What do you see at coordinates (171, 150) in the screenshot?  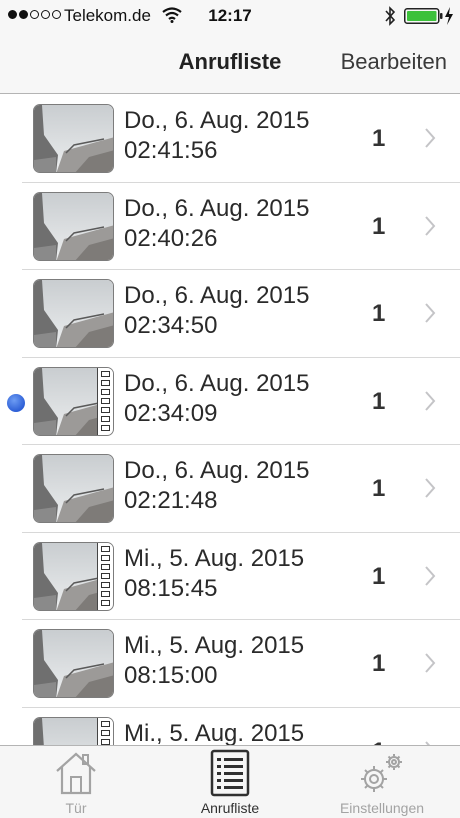 I see `call-time: 02:41:56` at bounding box center [171, 150].